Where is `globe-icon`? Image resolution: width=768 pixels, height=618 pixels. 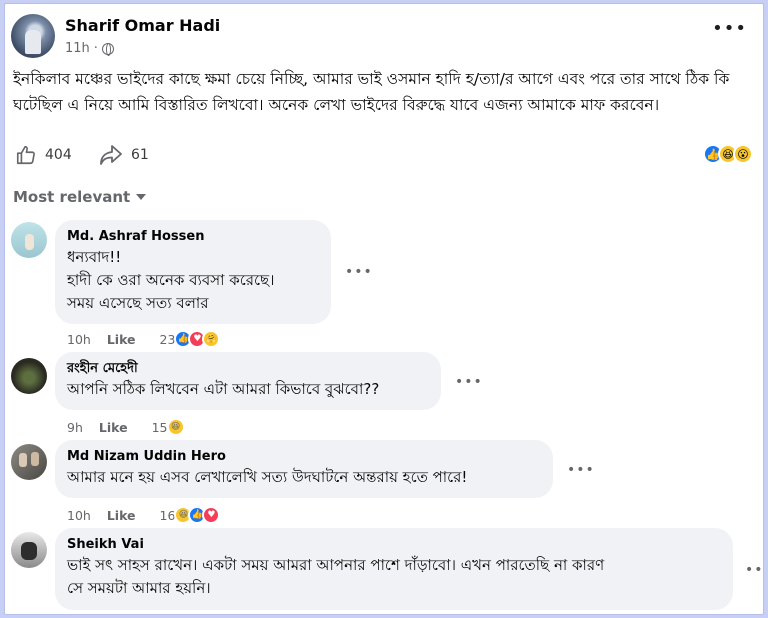 globe-icon is located at coordinates (107, 49).